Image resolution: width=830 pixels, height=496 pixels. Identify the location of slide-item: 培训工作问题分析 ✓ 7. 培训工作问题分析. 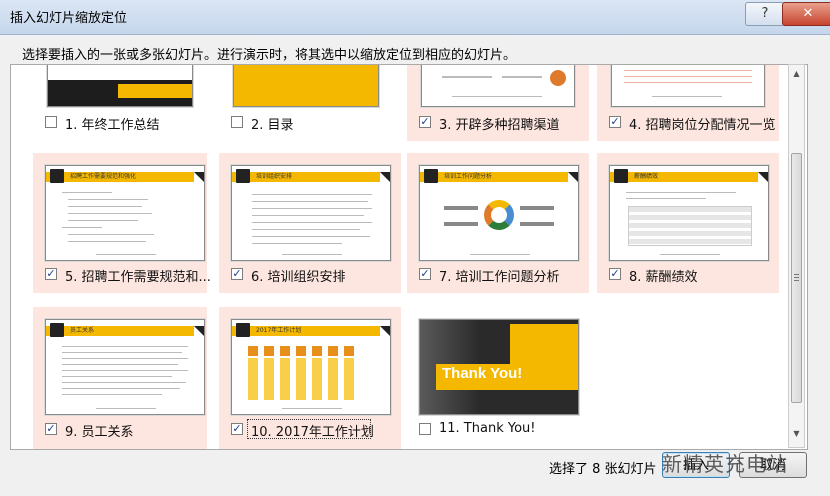
(498, 223).